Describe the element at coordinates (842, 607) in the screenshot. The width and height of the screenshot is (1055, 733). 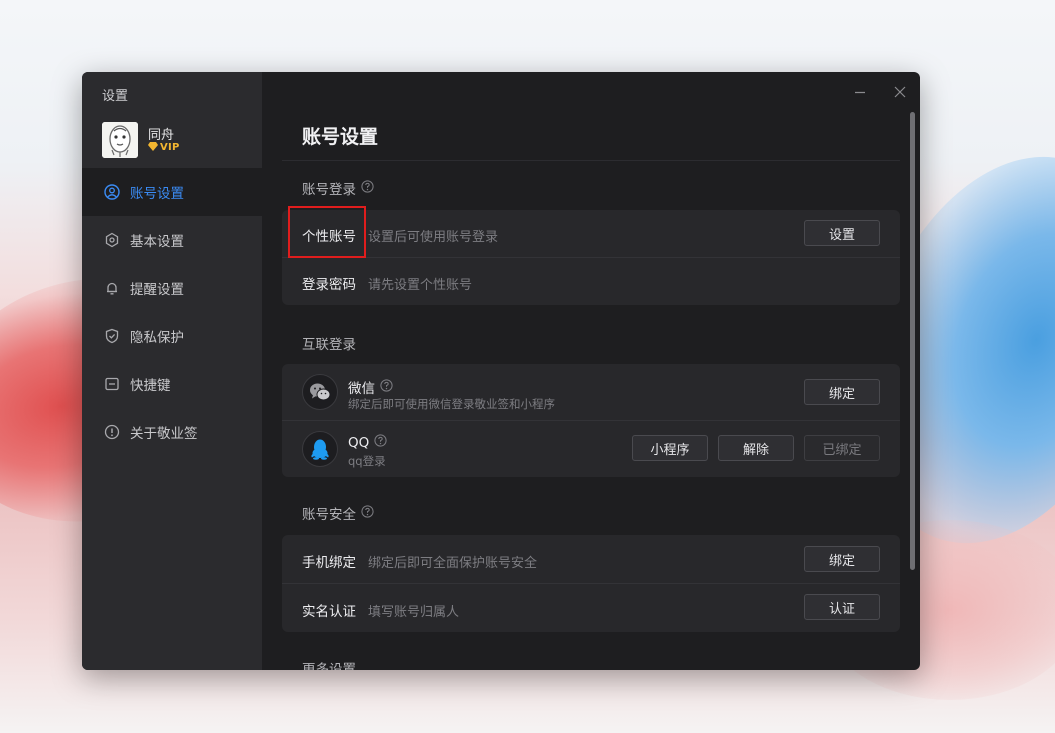
I see `real-name-verify-button: 认证` at that location.